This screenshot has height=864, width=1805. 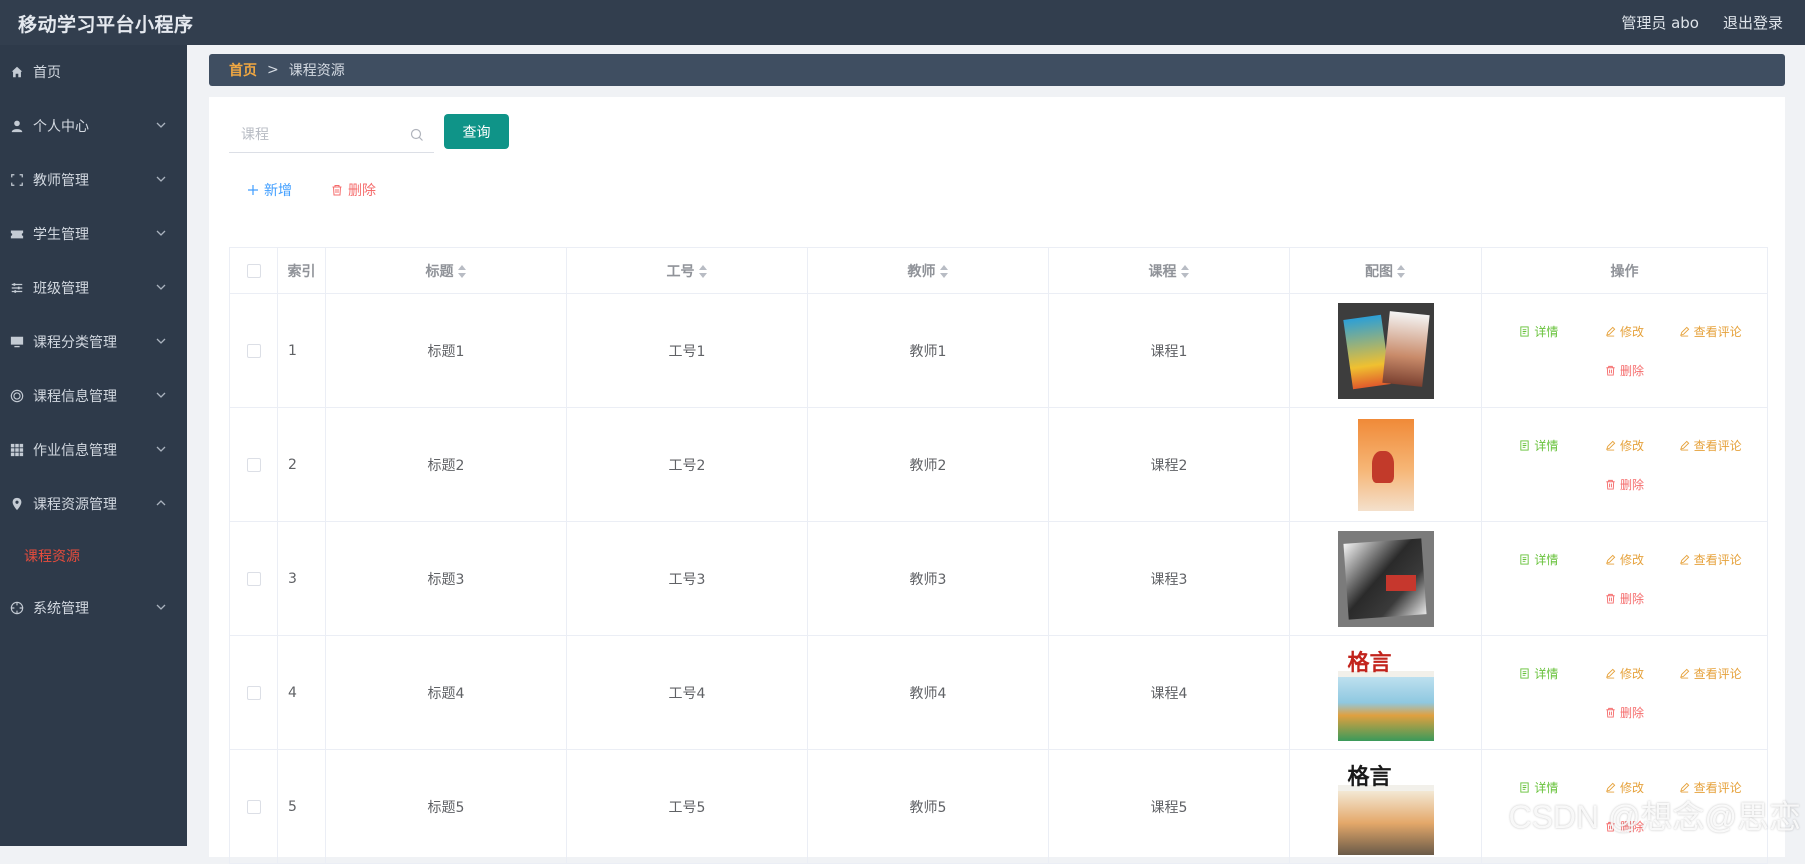 What do you see at coordinates (17, 342) in the screenshot?
I see `monitor-icon` at bounding box center [17, 342].